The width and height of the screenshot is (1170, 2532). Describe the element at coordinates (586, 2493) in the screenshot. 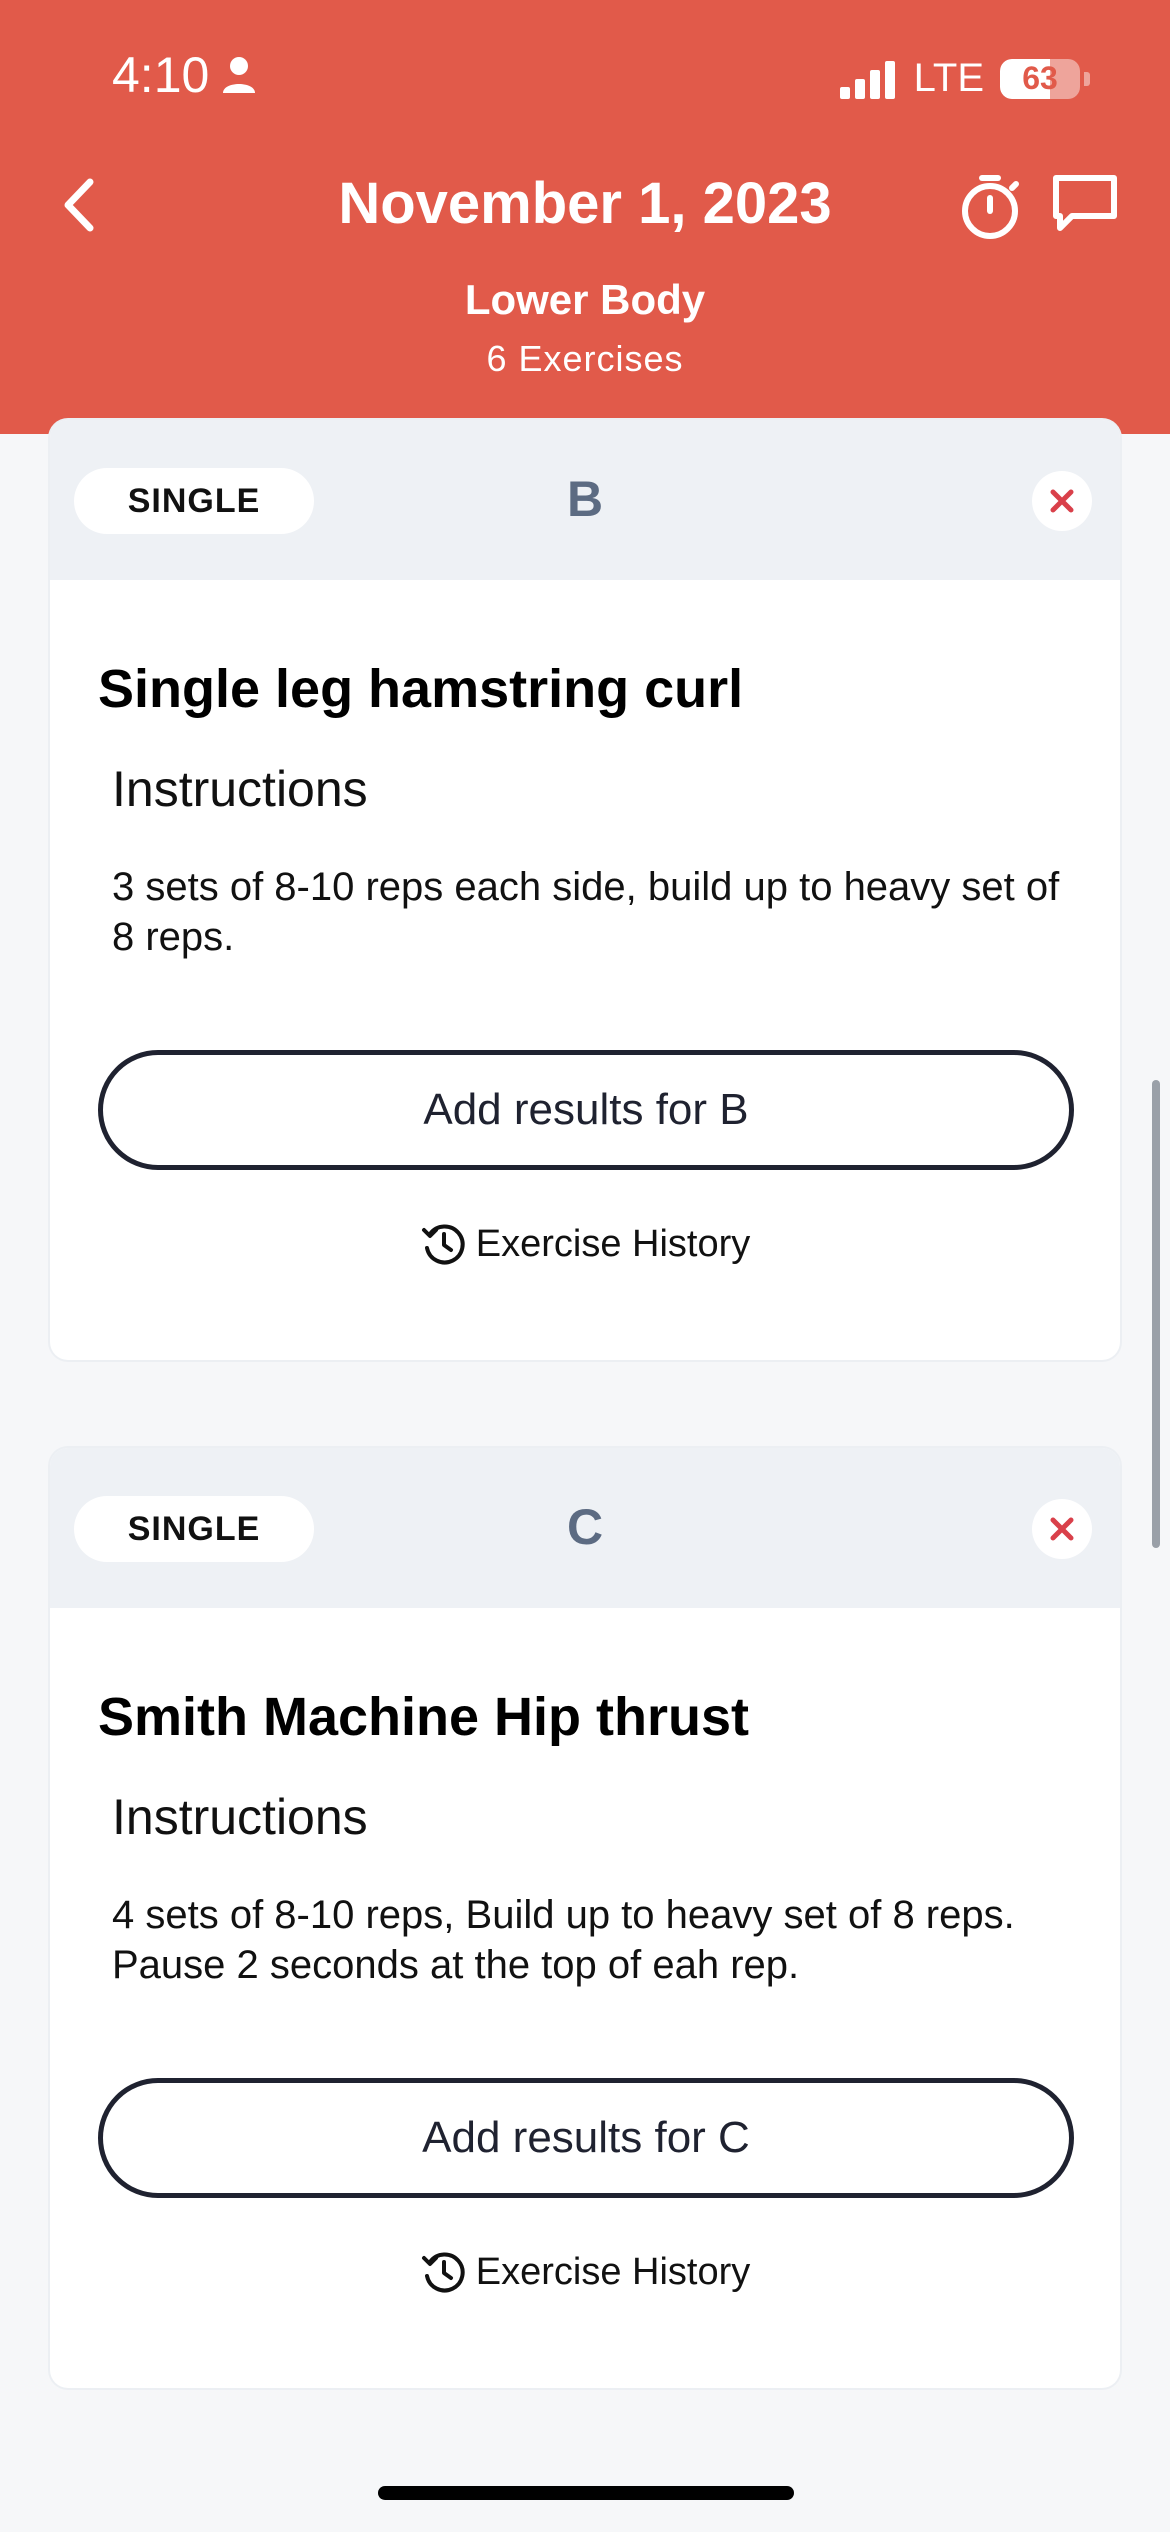

I see `home-indicator` at that location.